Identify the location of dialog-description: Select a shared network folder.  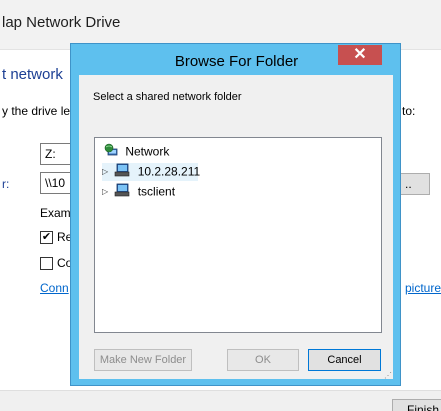
(167, 97).